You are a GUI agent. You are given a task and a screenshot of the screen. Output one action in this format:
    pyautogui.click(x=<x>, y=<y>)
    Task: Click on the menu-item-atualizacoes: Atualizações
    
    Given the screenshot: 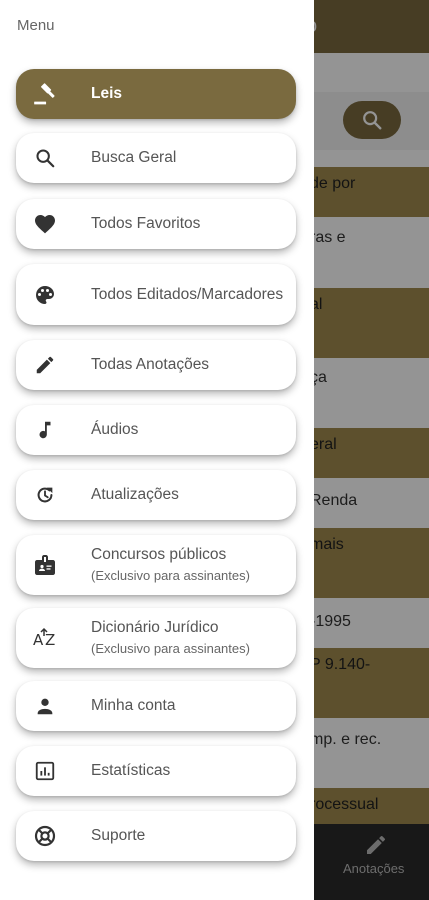 What is the action you would take?
    pyautogui.click(x=156, y=495)
    